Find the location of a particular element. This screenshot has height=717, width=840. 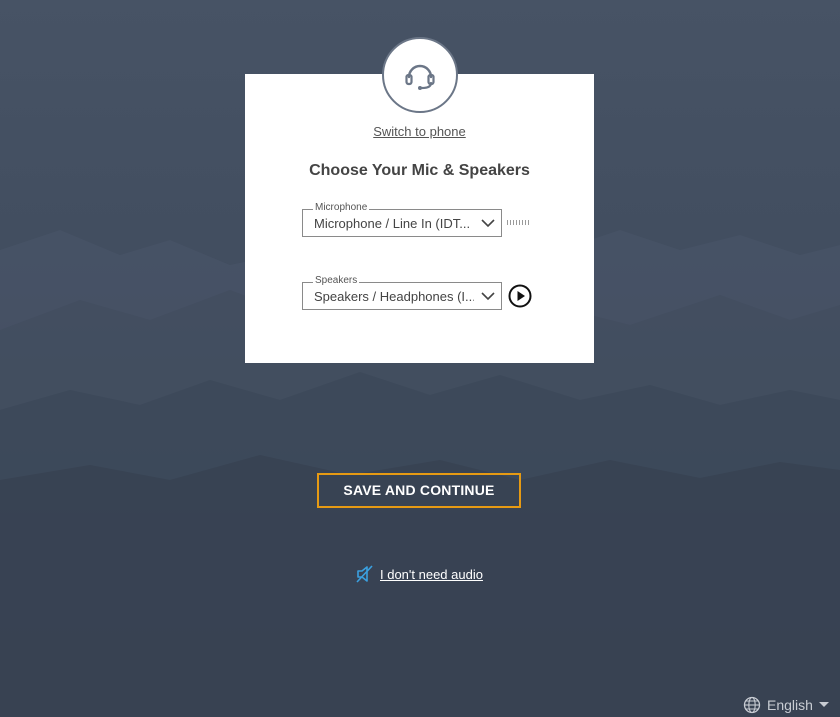

avatar is located at coordinates (420, 75).